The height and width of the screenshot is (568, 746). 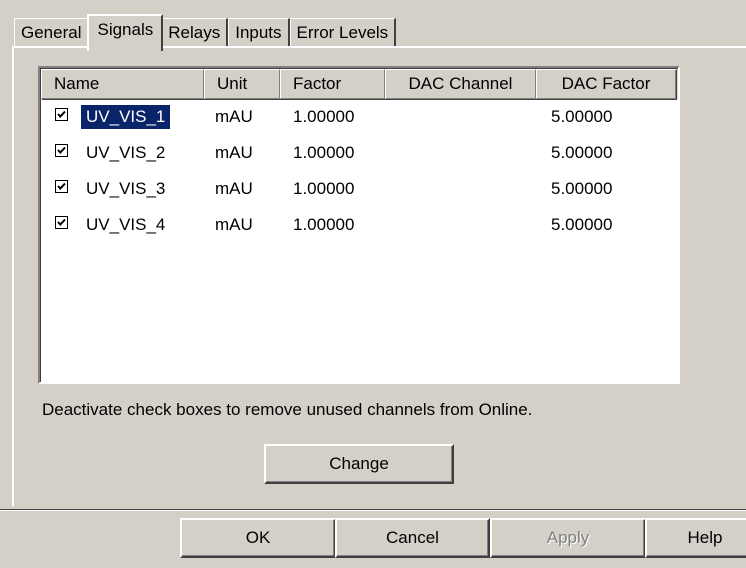 What do you see at coordinates (126, 188) in the screenshot?
I see `row-name: UV_VIS_3` at bounding box center [126, 188].